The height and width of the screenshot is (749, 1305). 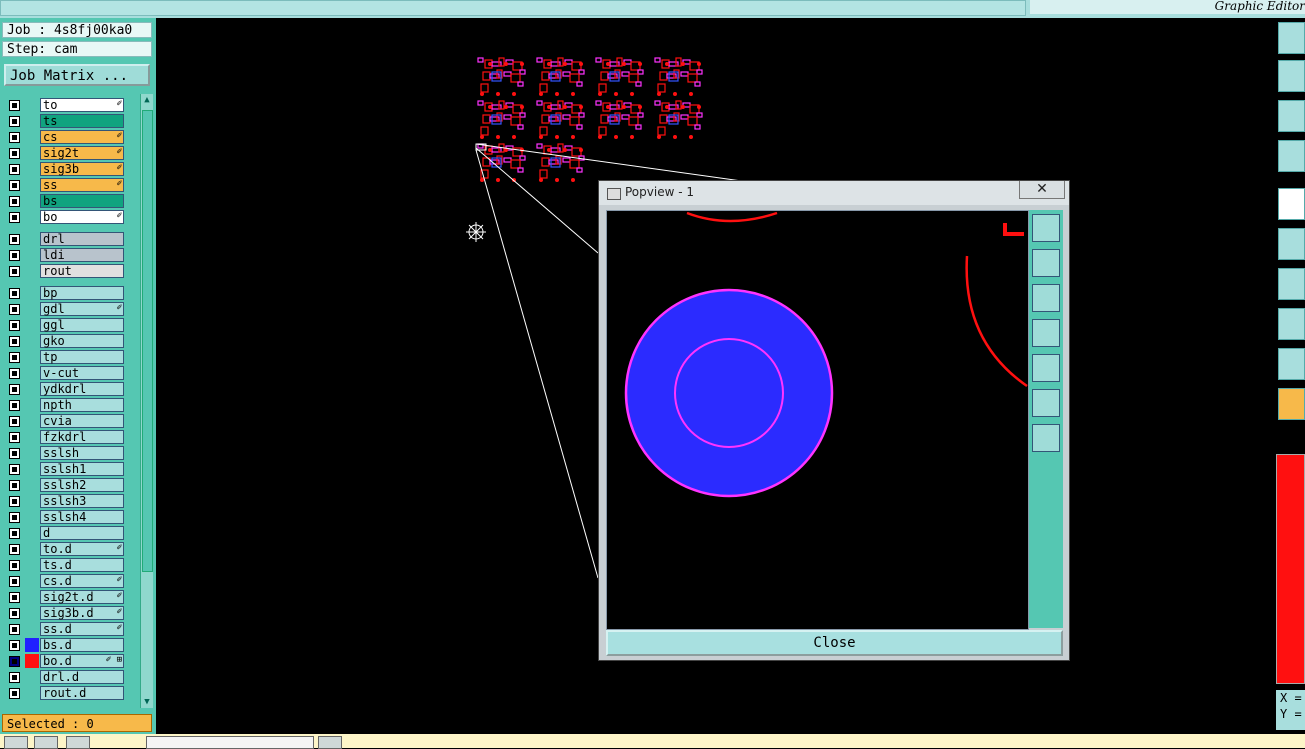 I want to click on layer-scrollbar: ▲ ▼, so click(x=146, y=401).